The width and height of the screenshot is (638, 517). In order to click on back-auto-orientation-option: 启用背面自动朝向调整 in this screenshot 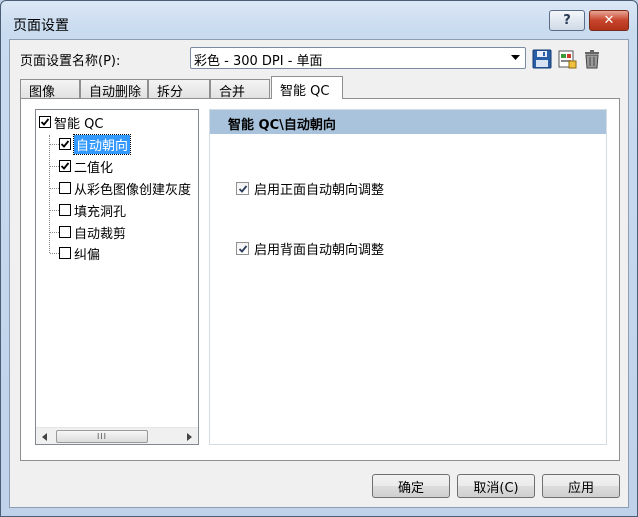, I will do `click(310, 248)`.